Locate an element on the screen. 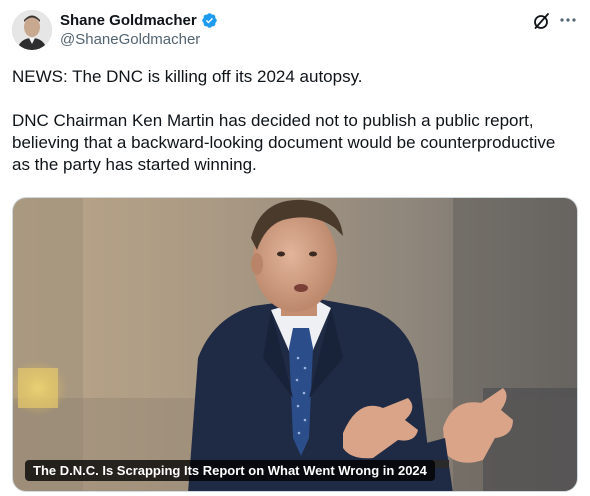  author-name-row: Shane Goldmacher is located at coordinates (139, 20).